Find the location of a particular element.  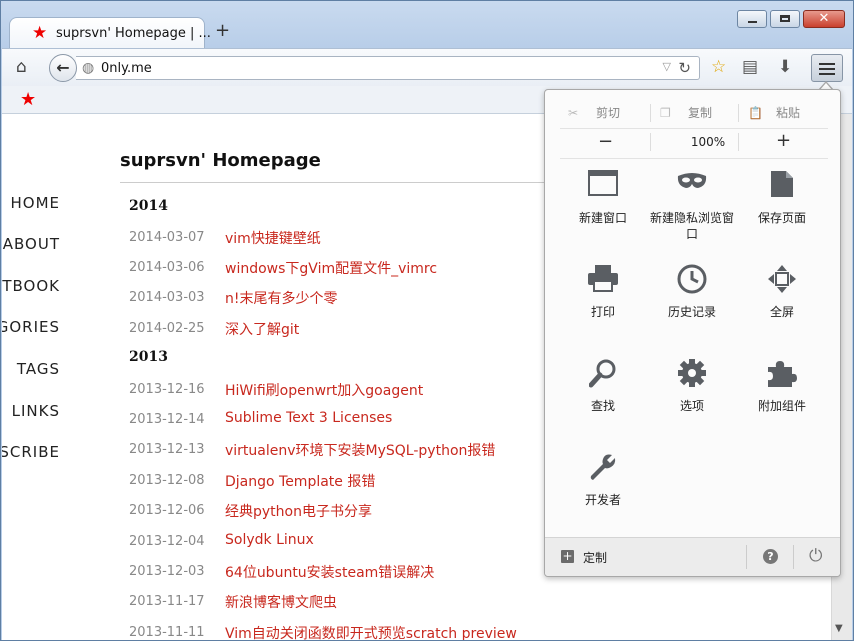

post-link: n!末尾有多少个零 is located at coordinates (281, 298).